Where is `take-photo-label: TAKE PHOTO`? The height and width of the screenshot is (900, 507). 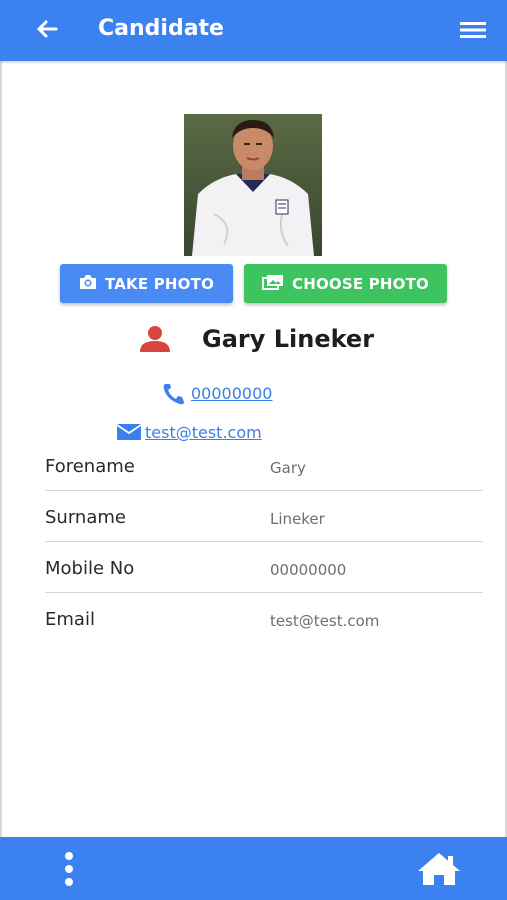 take-photo-label: TAKE PHOTO is located at coordinates (159, 283).